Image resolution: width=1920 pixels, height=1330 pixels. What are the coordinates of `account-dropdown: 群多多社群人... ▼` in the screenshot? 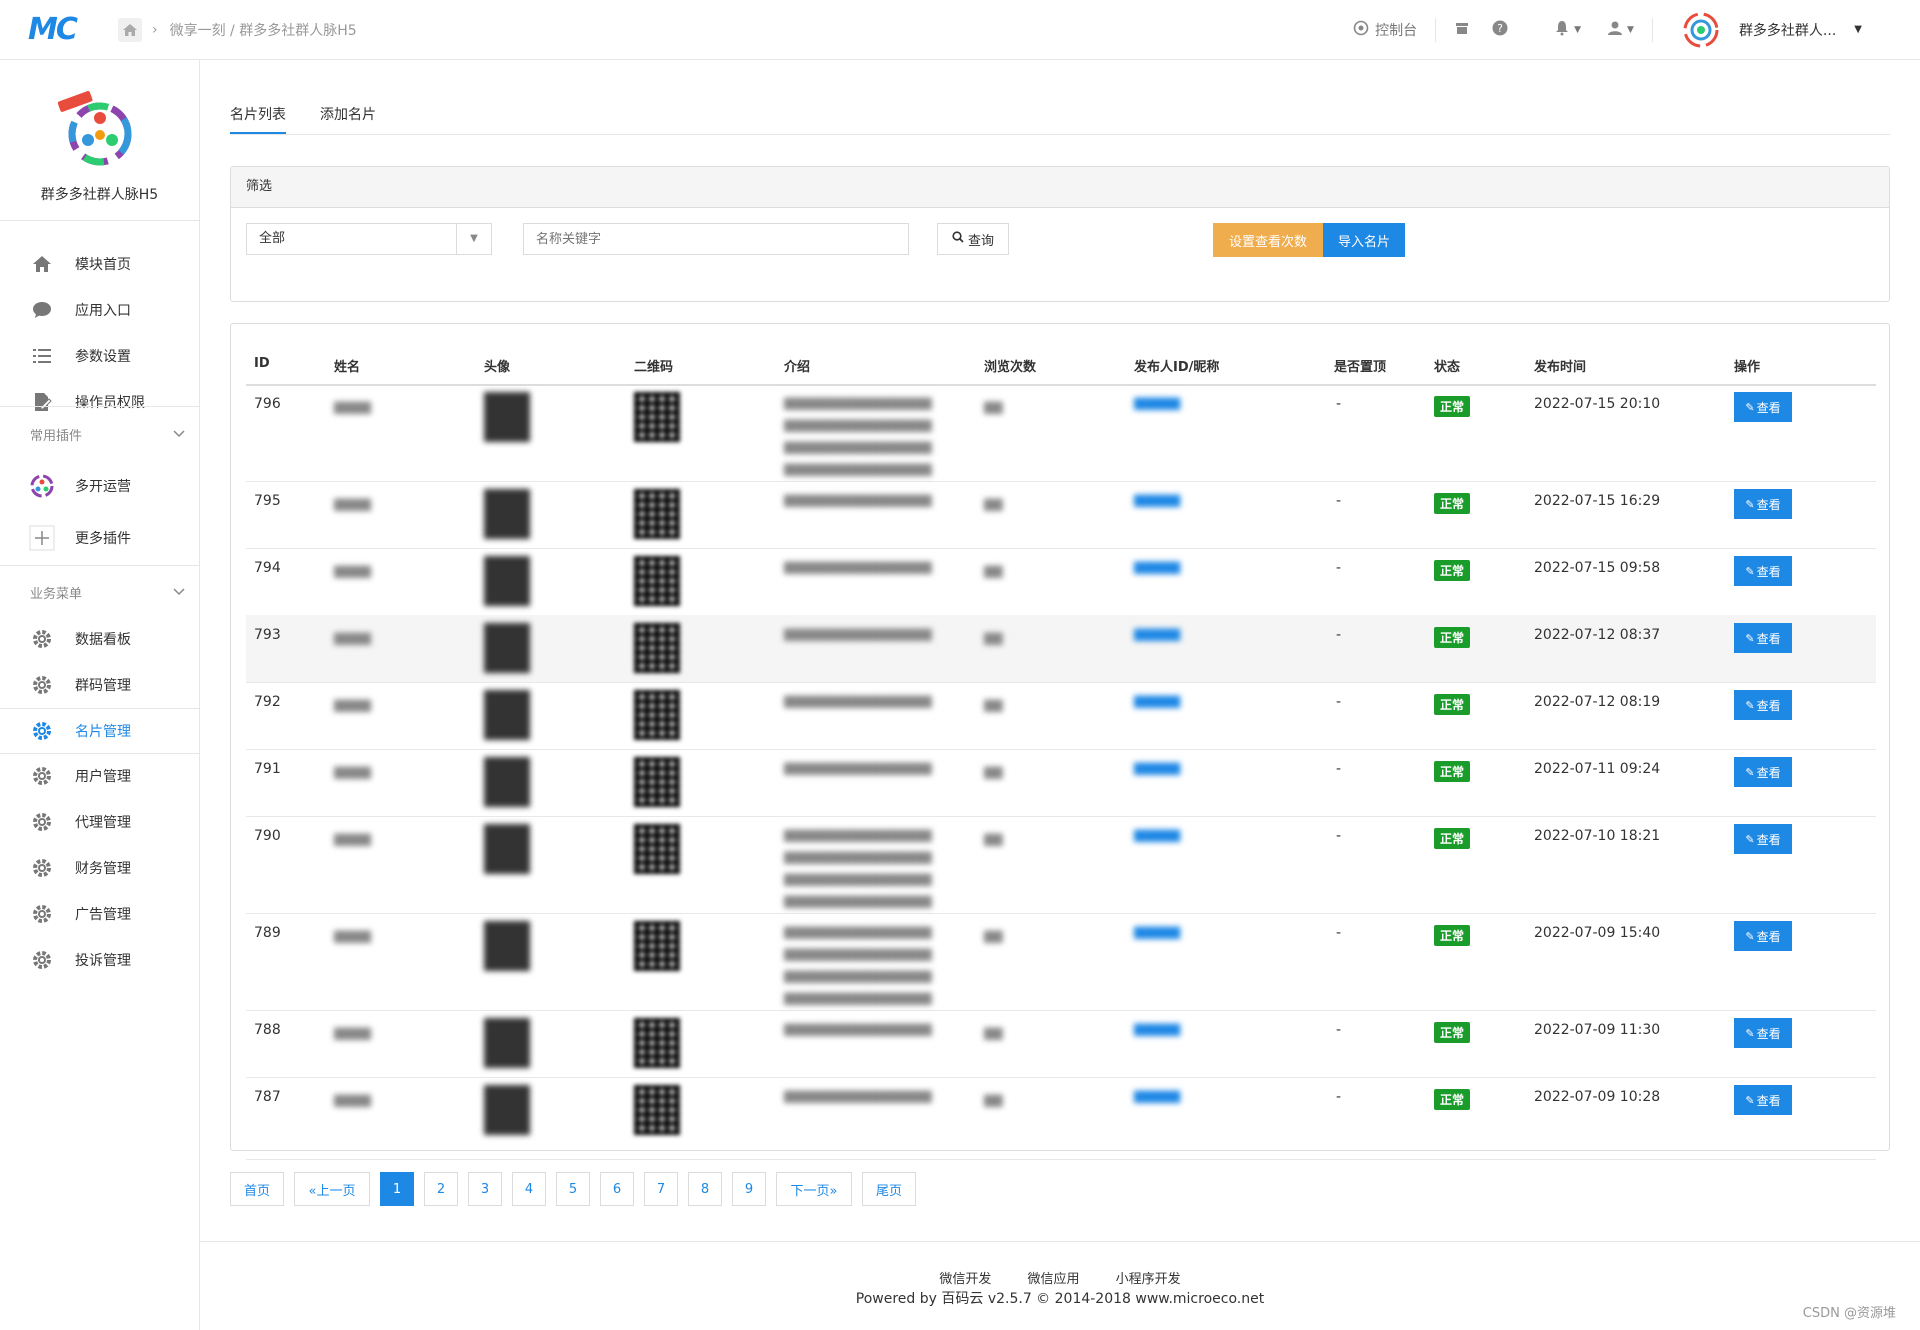 It's located at (1786, 29).